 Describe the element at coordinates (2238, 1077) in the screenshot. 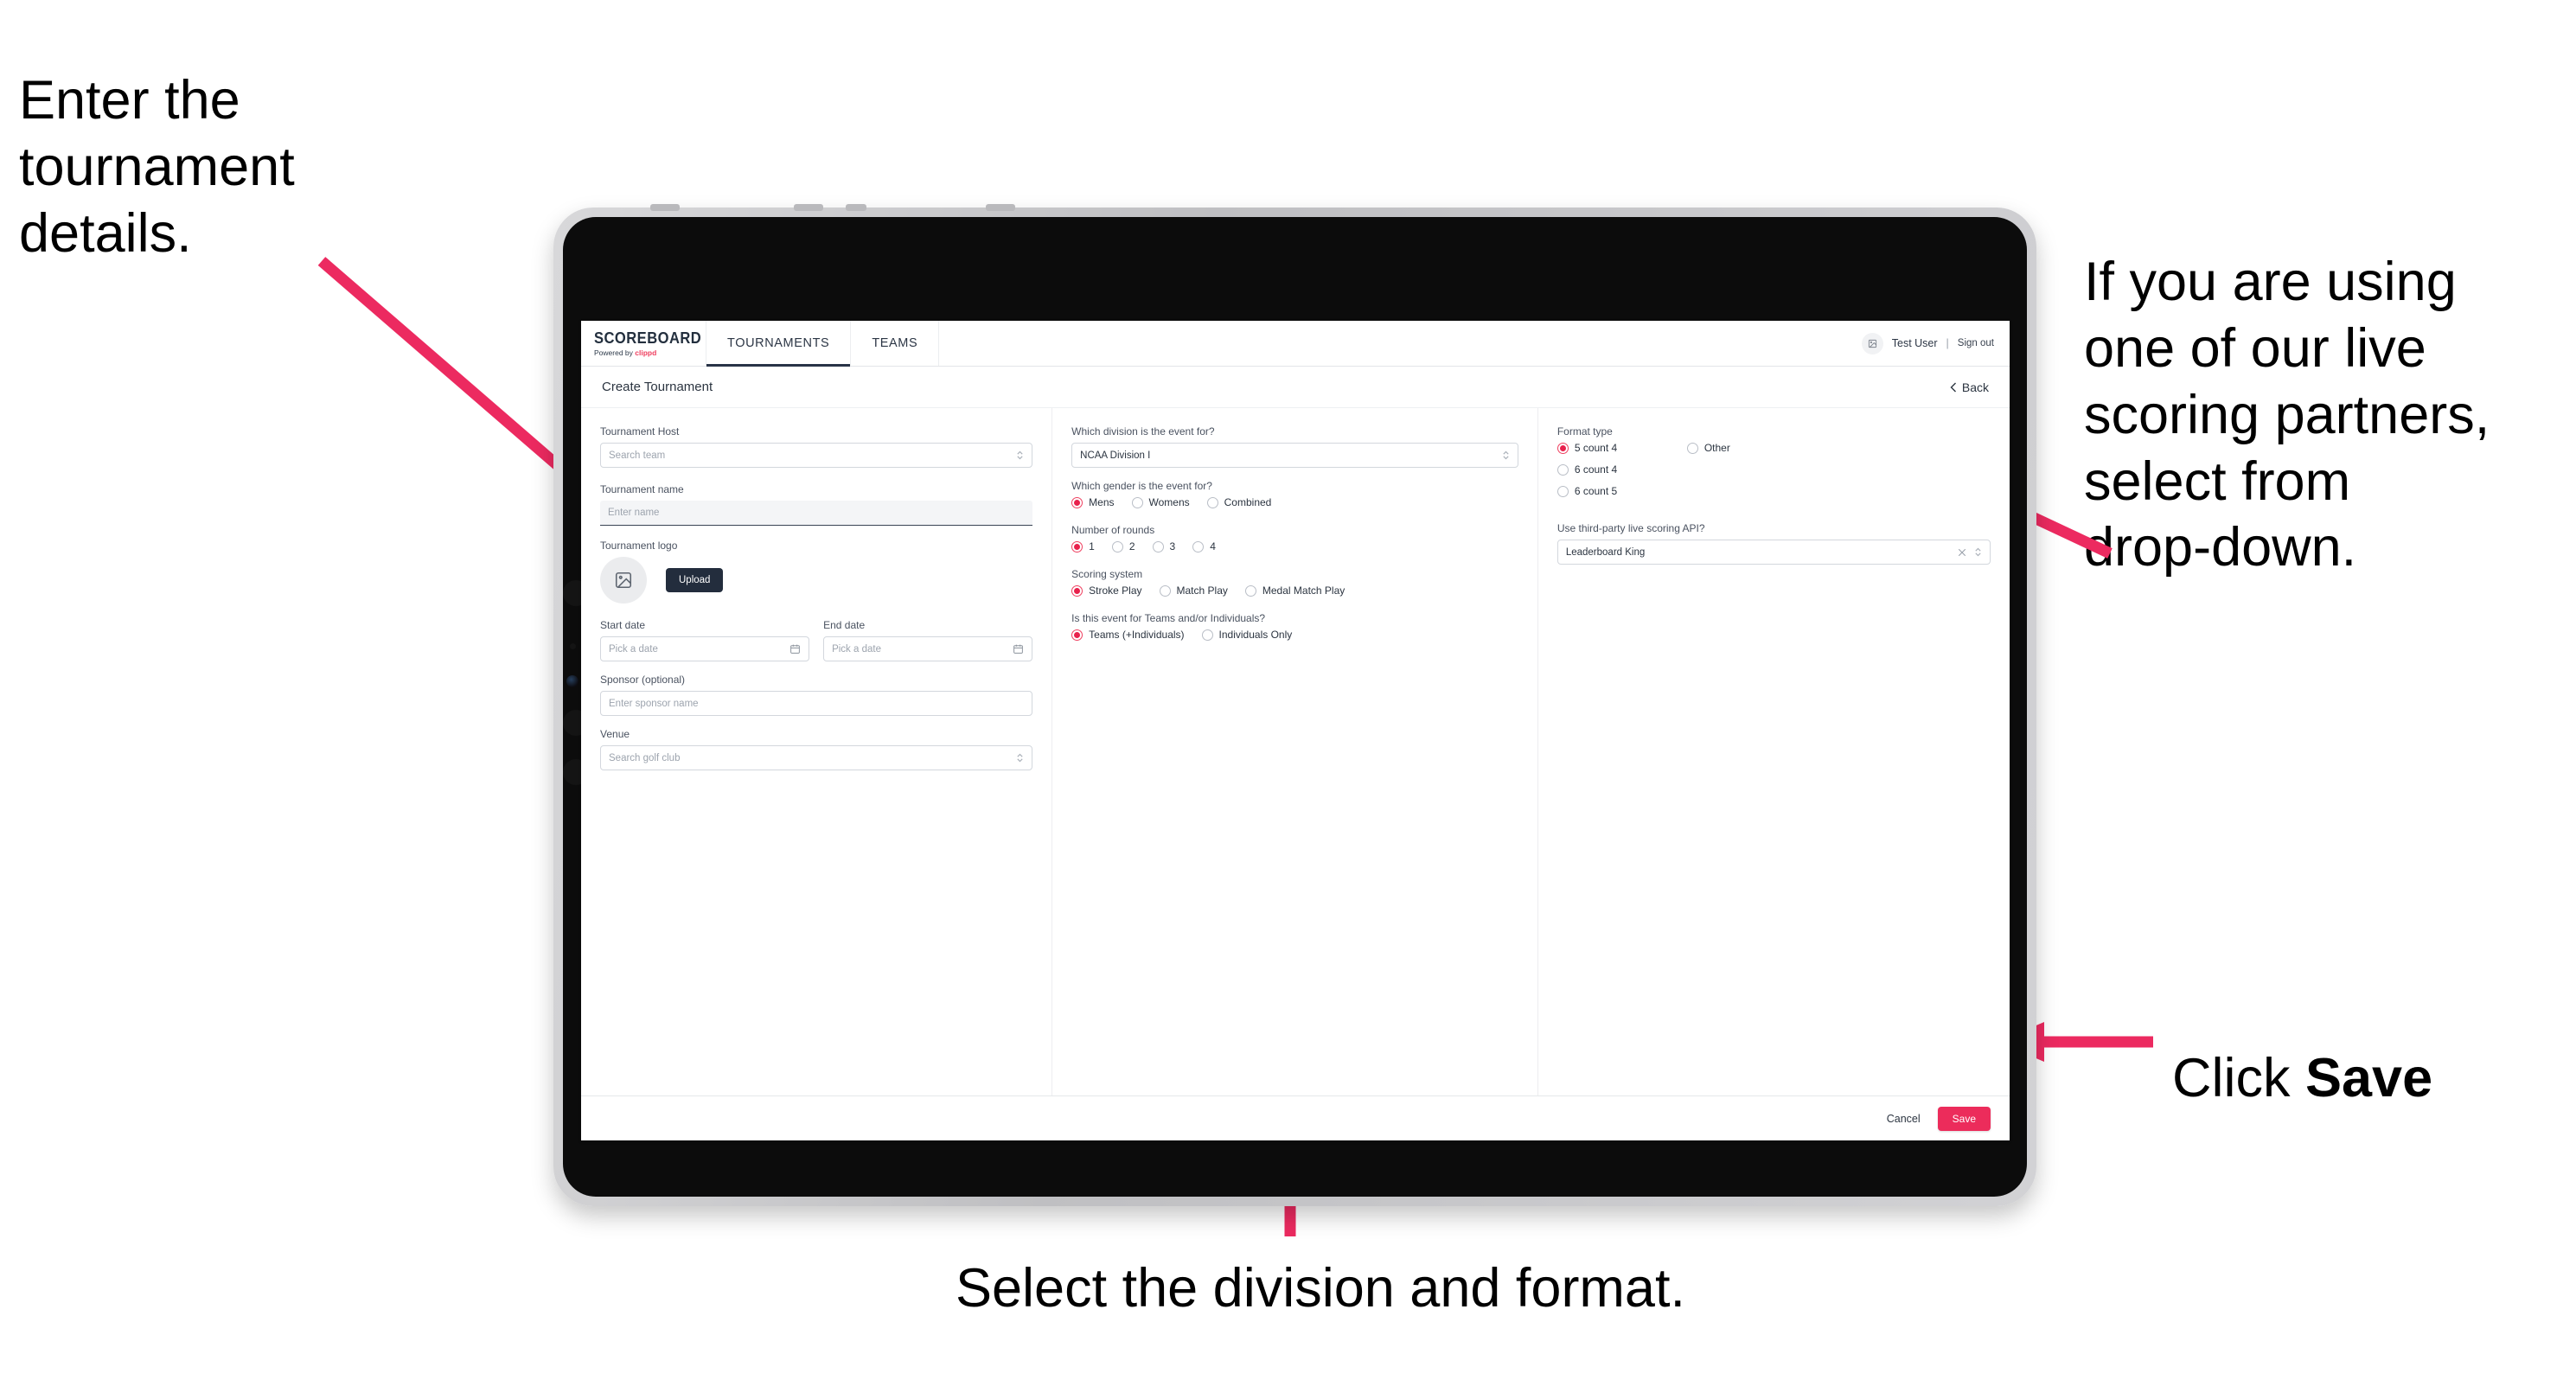

I see `annotation-save-prefix: Click` at that location.